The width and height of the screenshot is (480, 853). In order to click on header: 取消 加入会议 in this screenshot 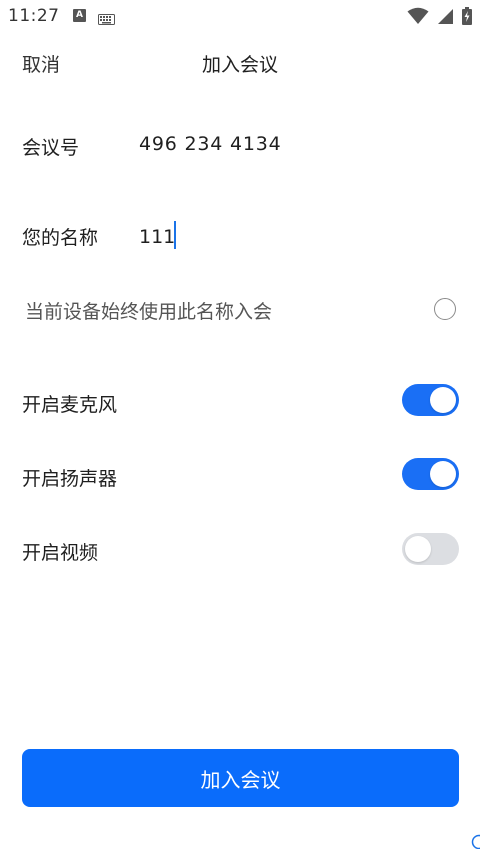, I will do `click(240, 62)`.